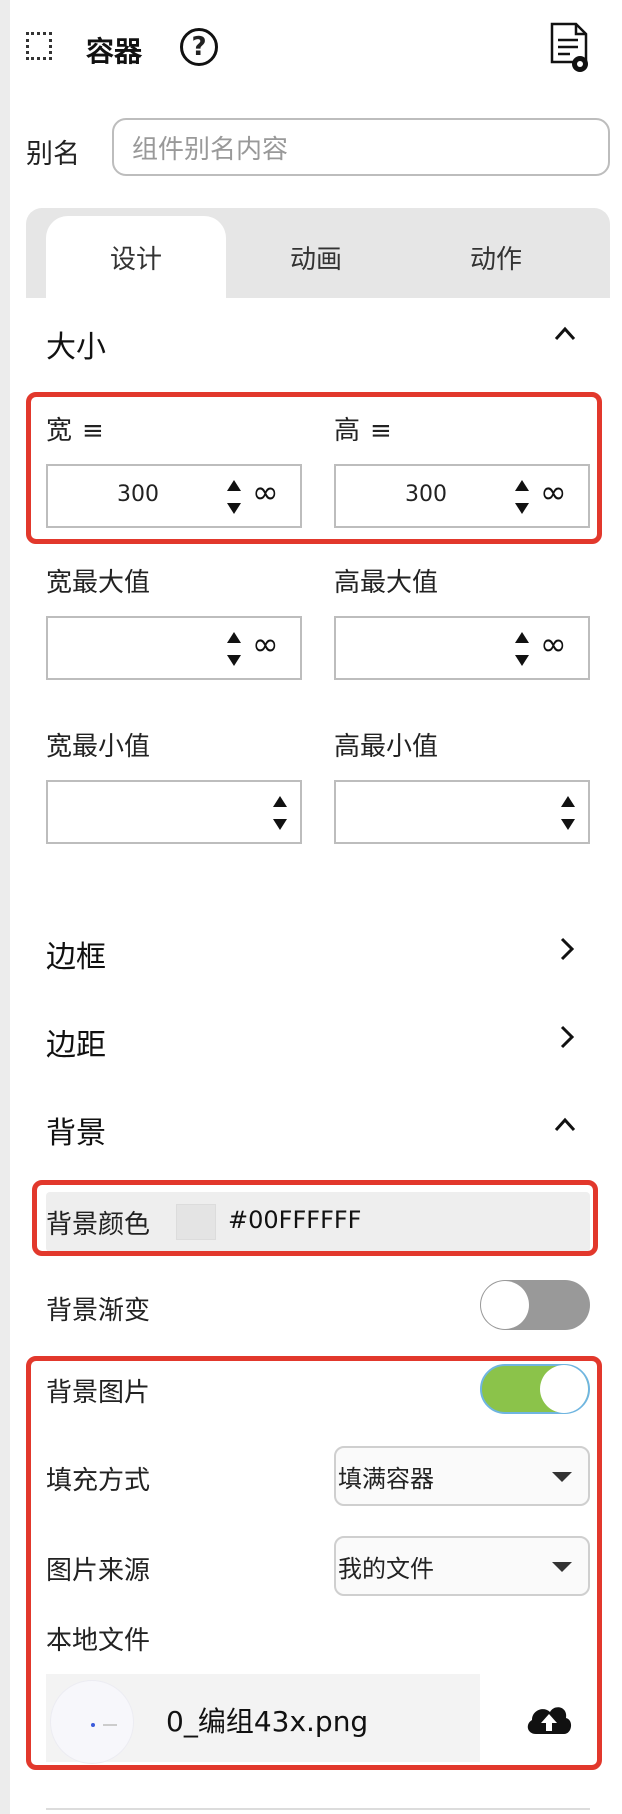  What do you see at coordinates (535, 1389) in the screenshot?
I see `background-image-toggle` at bounding box center [535, 1389].